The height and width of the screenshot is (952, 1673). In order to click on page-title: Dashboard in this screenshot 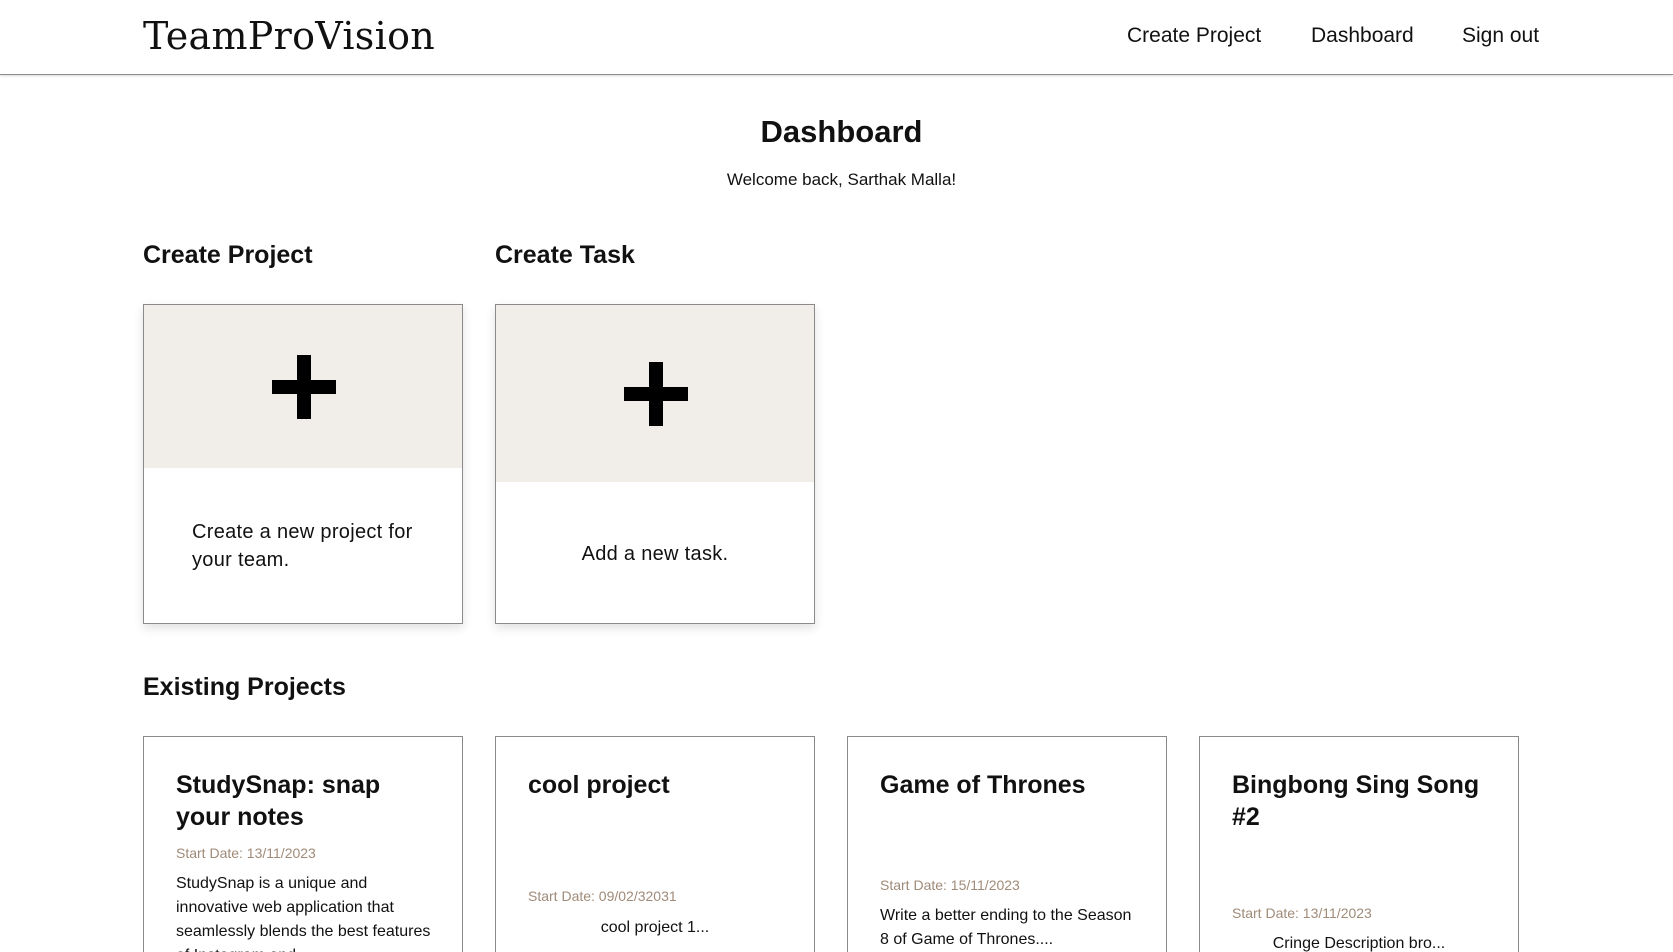, I will do `click(841, 131)`.